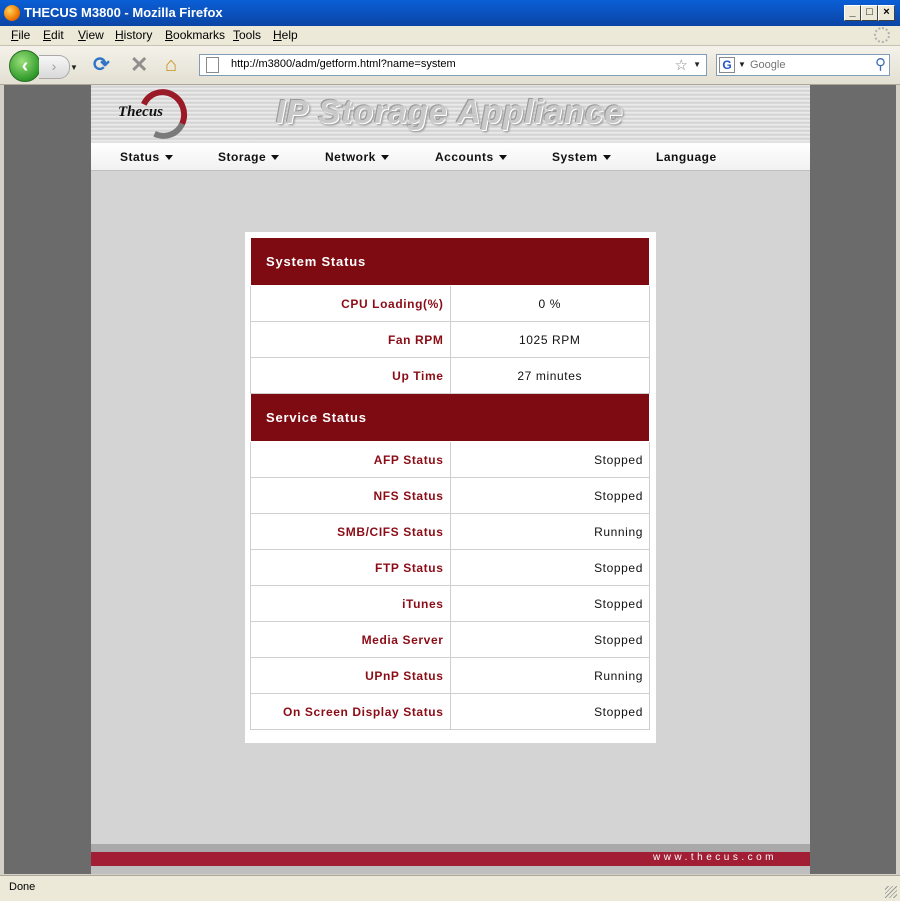 Image resolution: width=900 pixels, height=901 pixels. I want to click on url-dropdown-icon: ▼, so click(697, 64).